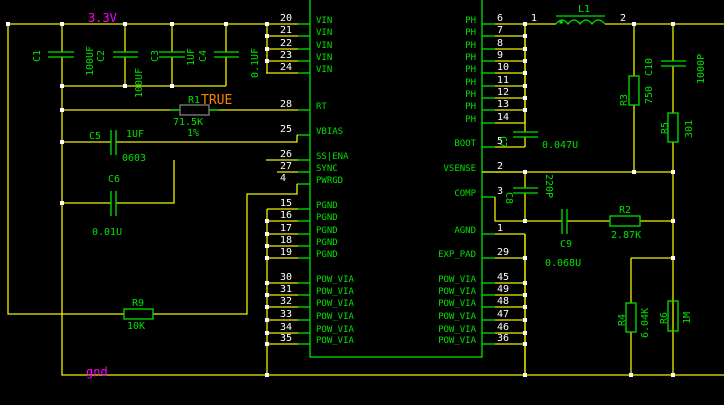 The image size is (724, 405). Describe the element at coordinates (665, 128) in the screenshot. I see `r5-ref: R5` at that location.